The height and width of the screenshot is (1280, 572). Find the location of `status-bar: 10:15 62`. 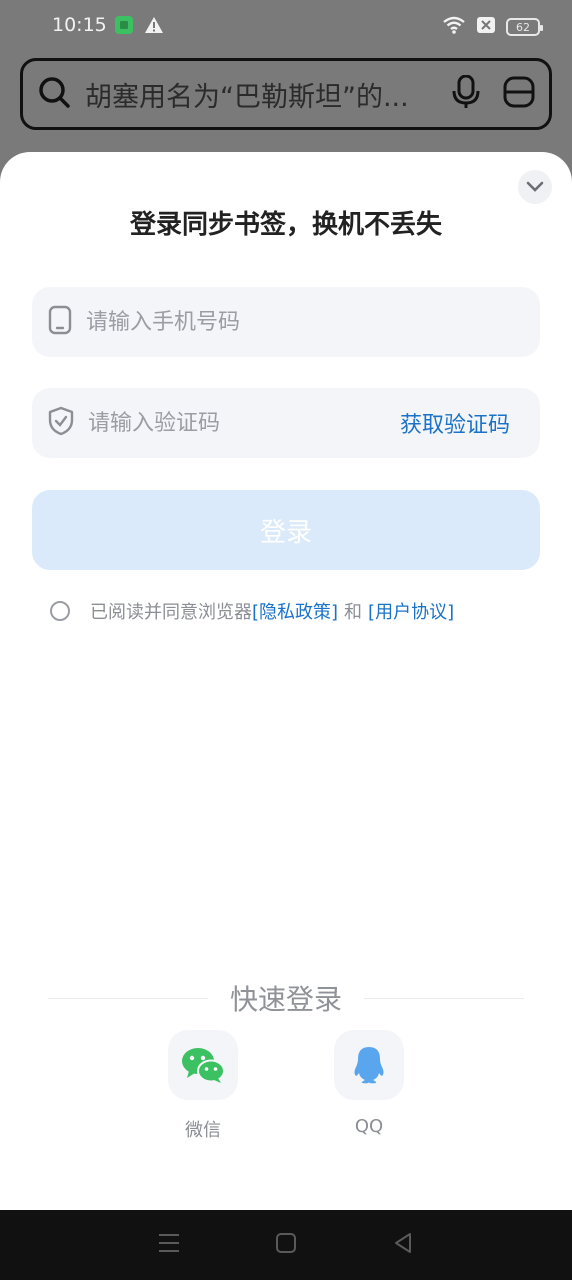

status-bar: 10:15 62 is located at coordinates (286, 26).